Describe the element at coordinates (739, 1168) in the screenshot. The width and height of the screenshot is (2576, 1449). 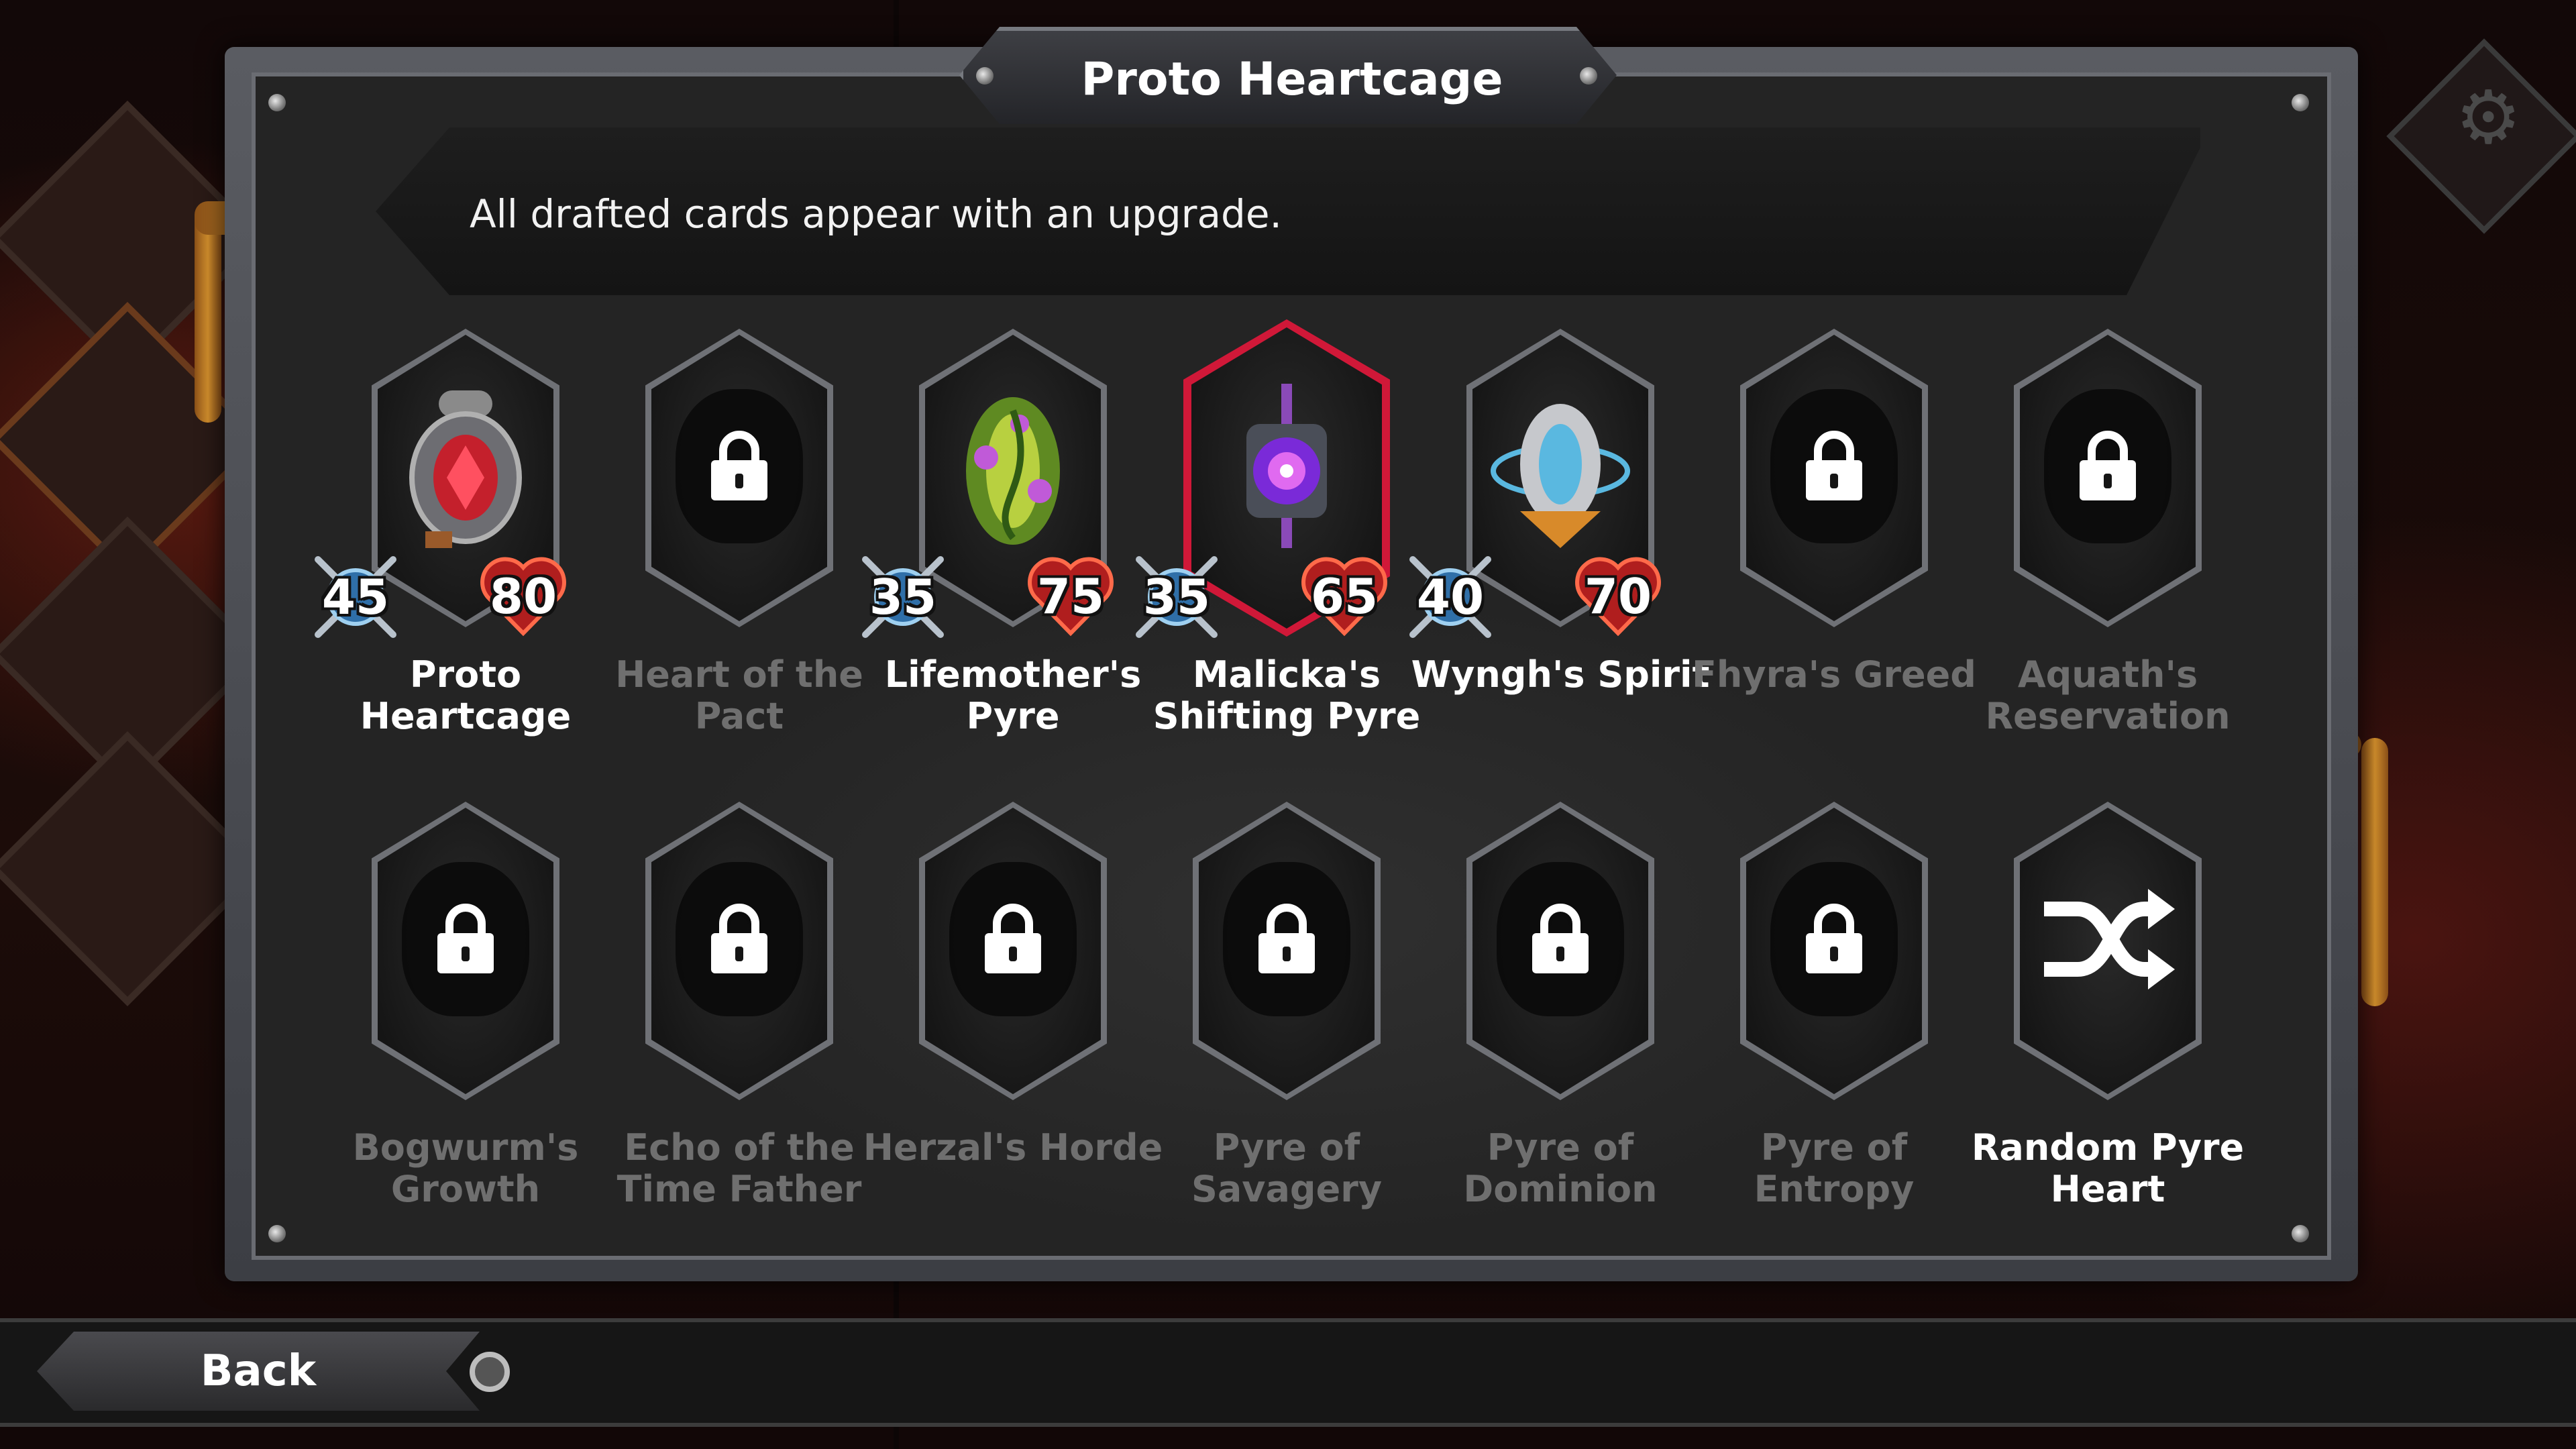
I see `pyre-heart-name: Echo of the Time Father` at that location.